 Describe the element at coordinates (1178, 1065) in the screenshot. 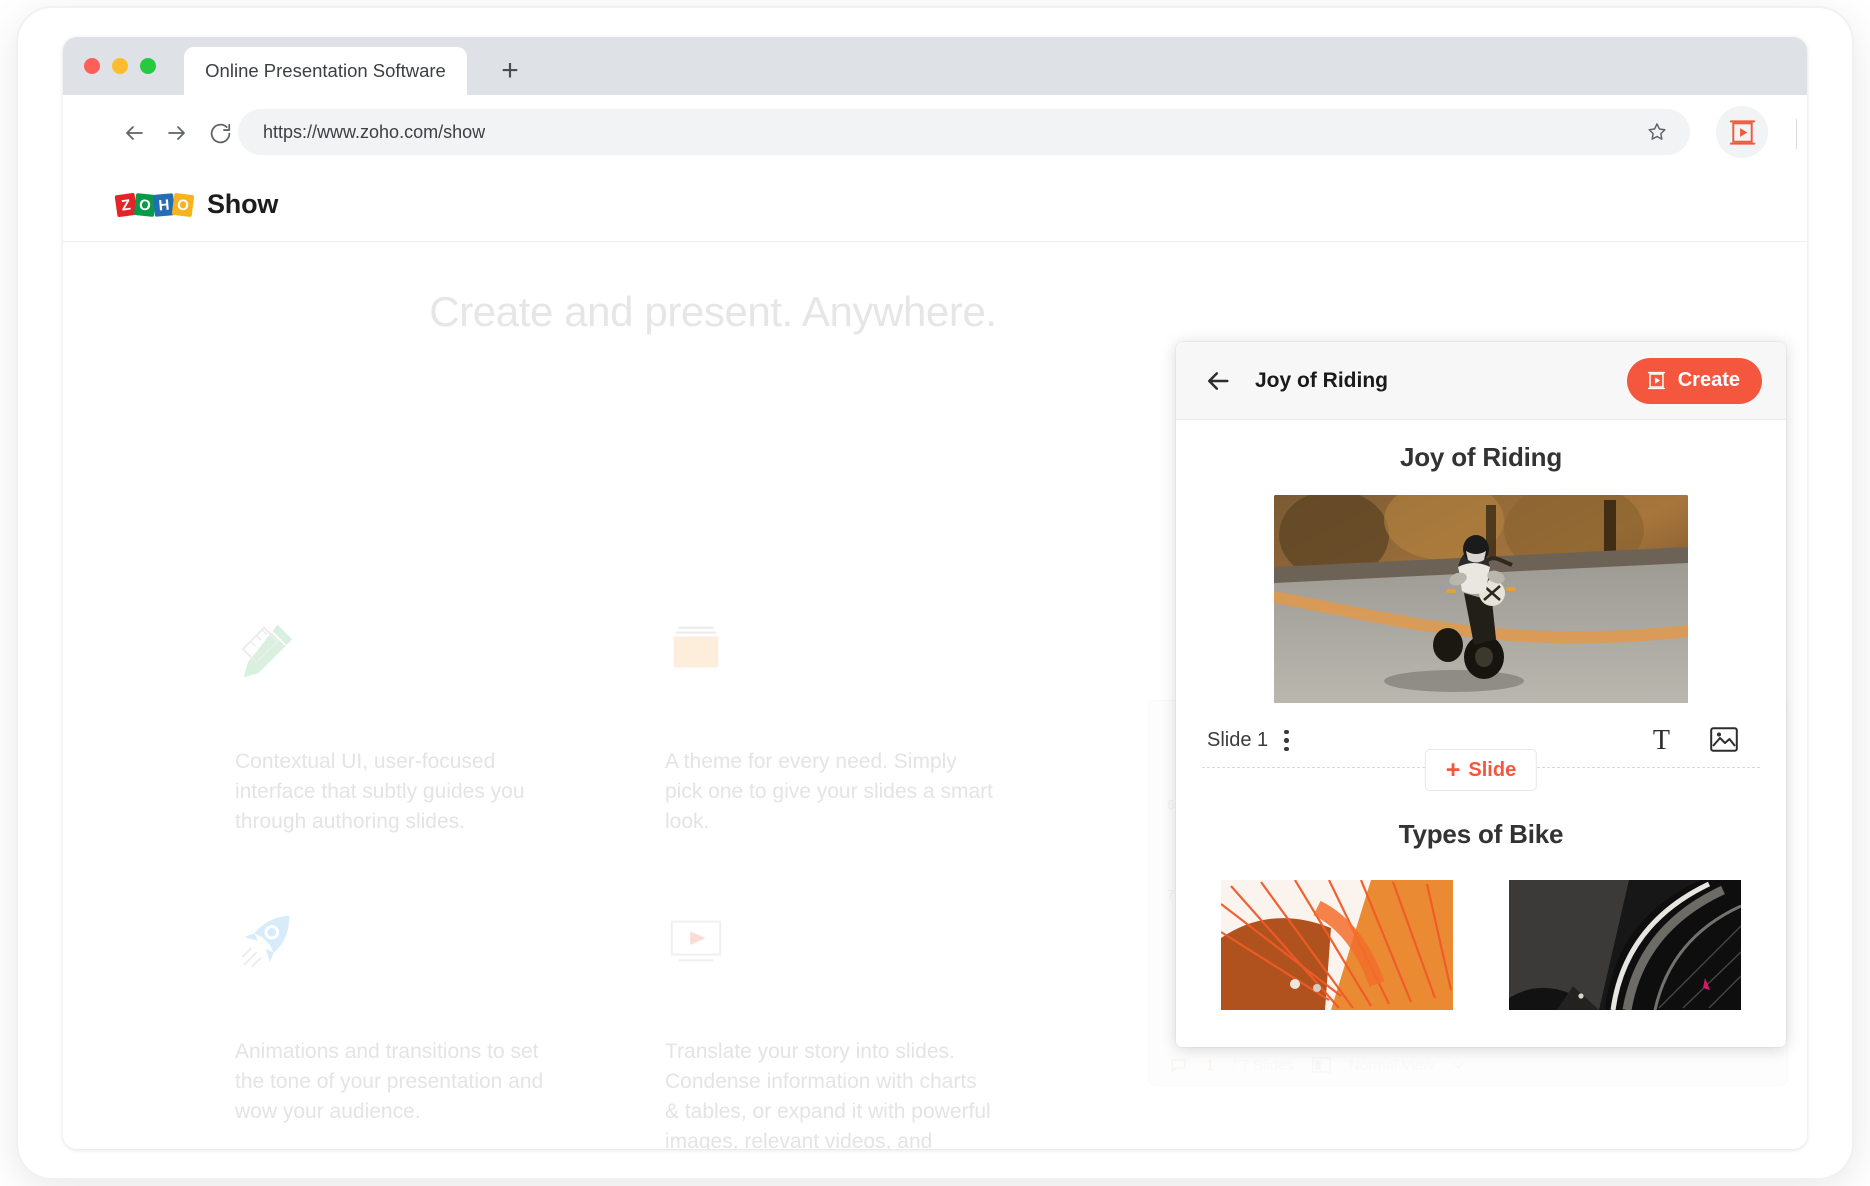

I see `comment-icon` at that location.